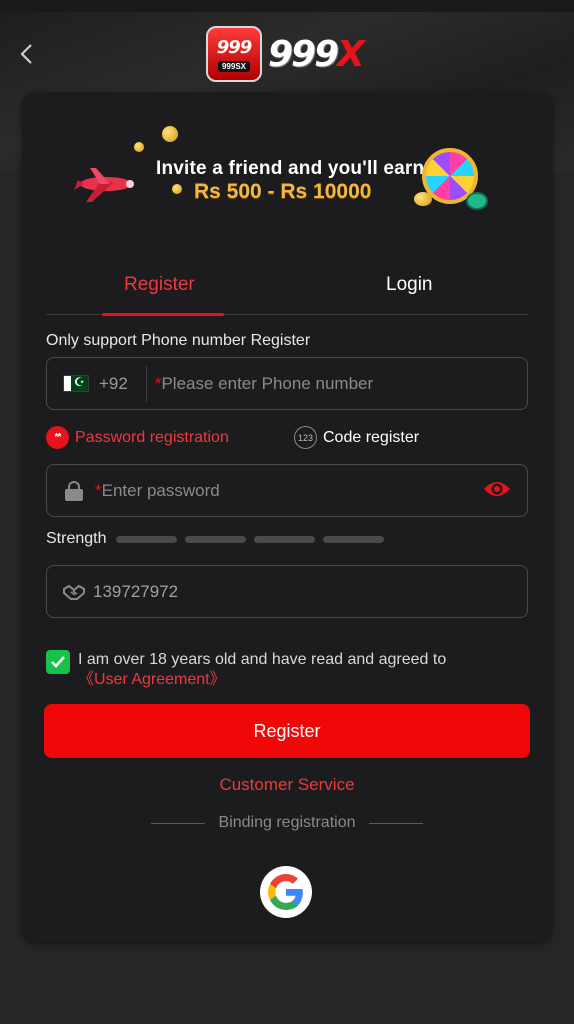 Image resolution: width=574 pixels, height=1024 pixels. What do you see at coordinates (57, 437) in the screenshot?
I see `asterisks-icon: **` at bounding box center [57, 437].